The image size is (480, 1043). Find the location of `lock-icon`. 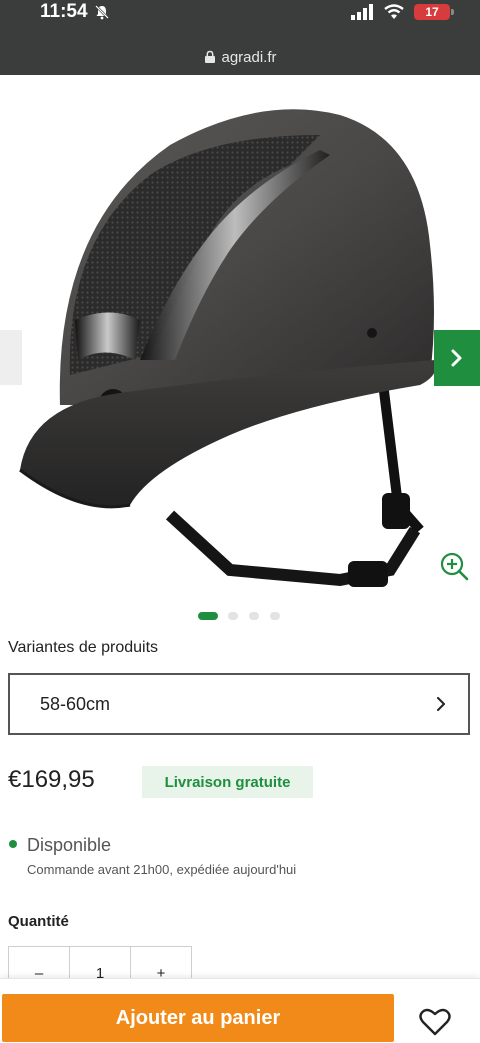

lock-icon is located at coordinates (210, 56).